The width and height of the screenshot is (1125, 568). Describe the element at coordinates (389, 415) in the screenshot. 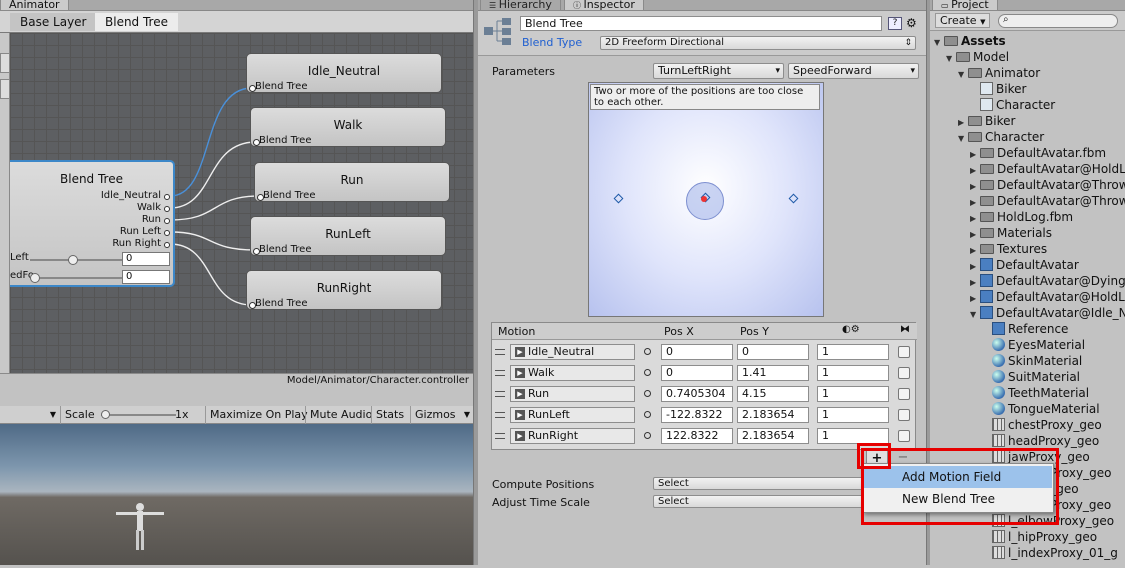

I see `stats-button: Stats` at that location.